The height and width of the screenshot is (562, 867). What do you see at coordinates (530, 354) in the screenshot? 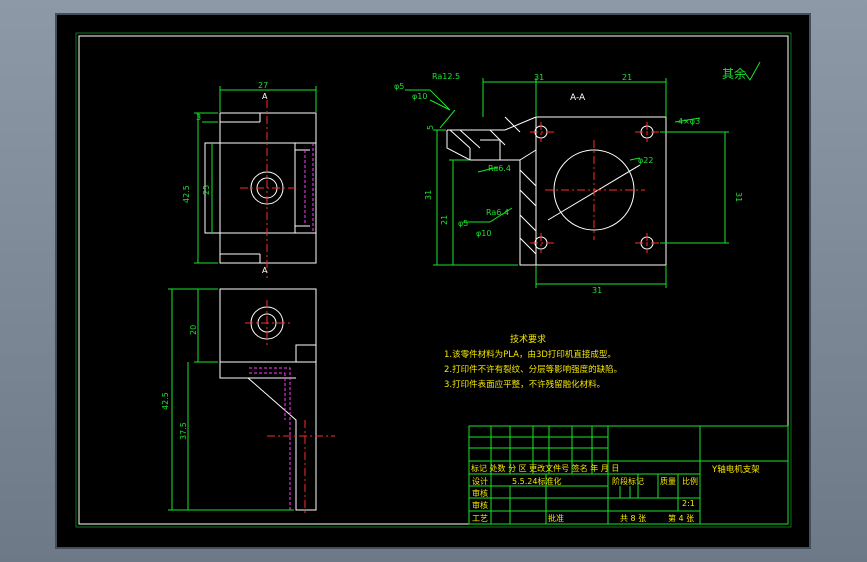
I see `tech-note-1: 1.该零件材料为PLA，由3D打印机直接成型。` at bounding box center [530, 354].